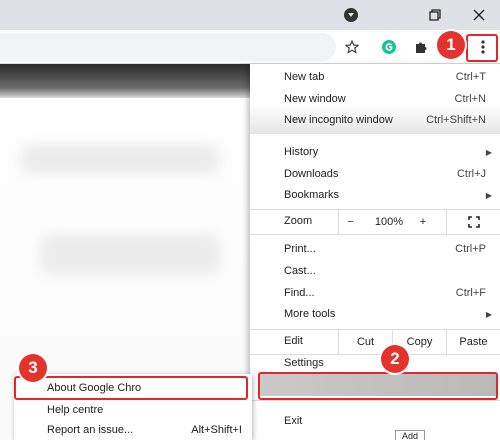 This screenshot has width=500, height=440. Describe the element at coordinates (375, 77) in the screenshot. I see `menu-item-new-tab: New tab Ctrl+T` at that location.